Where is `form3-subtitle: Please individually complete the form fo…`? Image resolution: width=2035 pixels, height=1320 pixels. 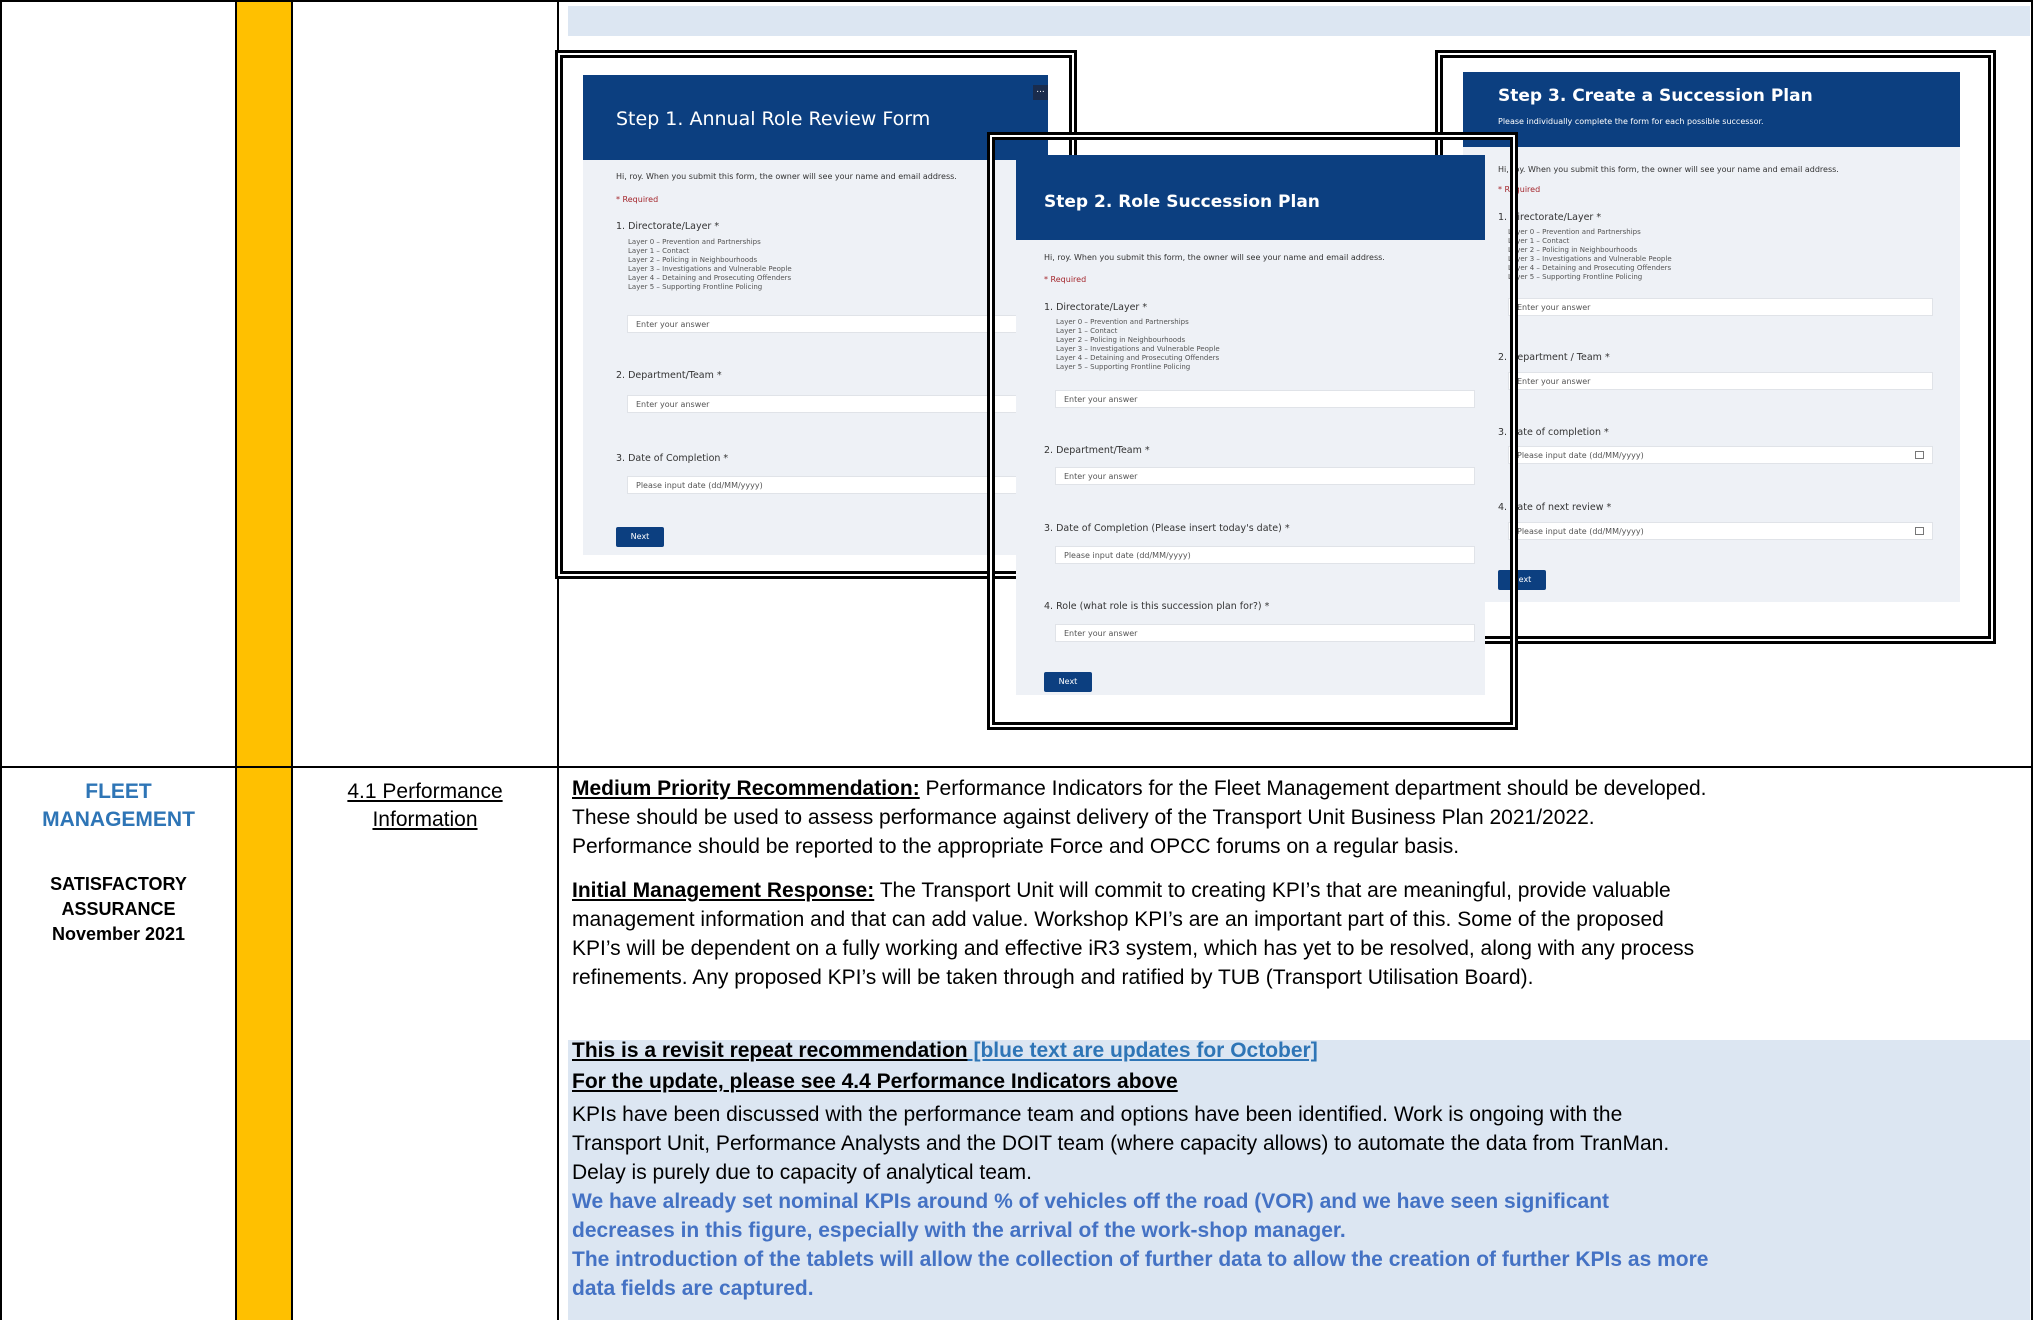 form3-subtitle: Please individually complete the form fo… is located at coordinates (1631, 121).